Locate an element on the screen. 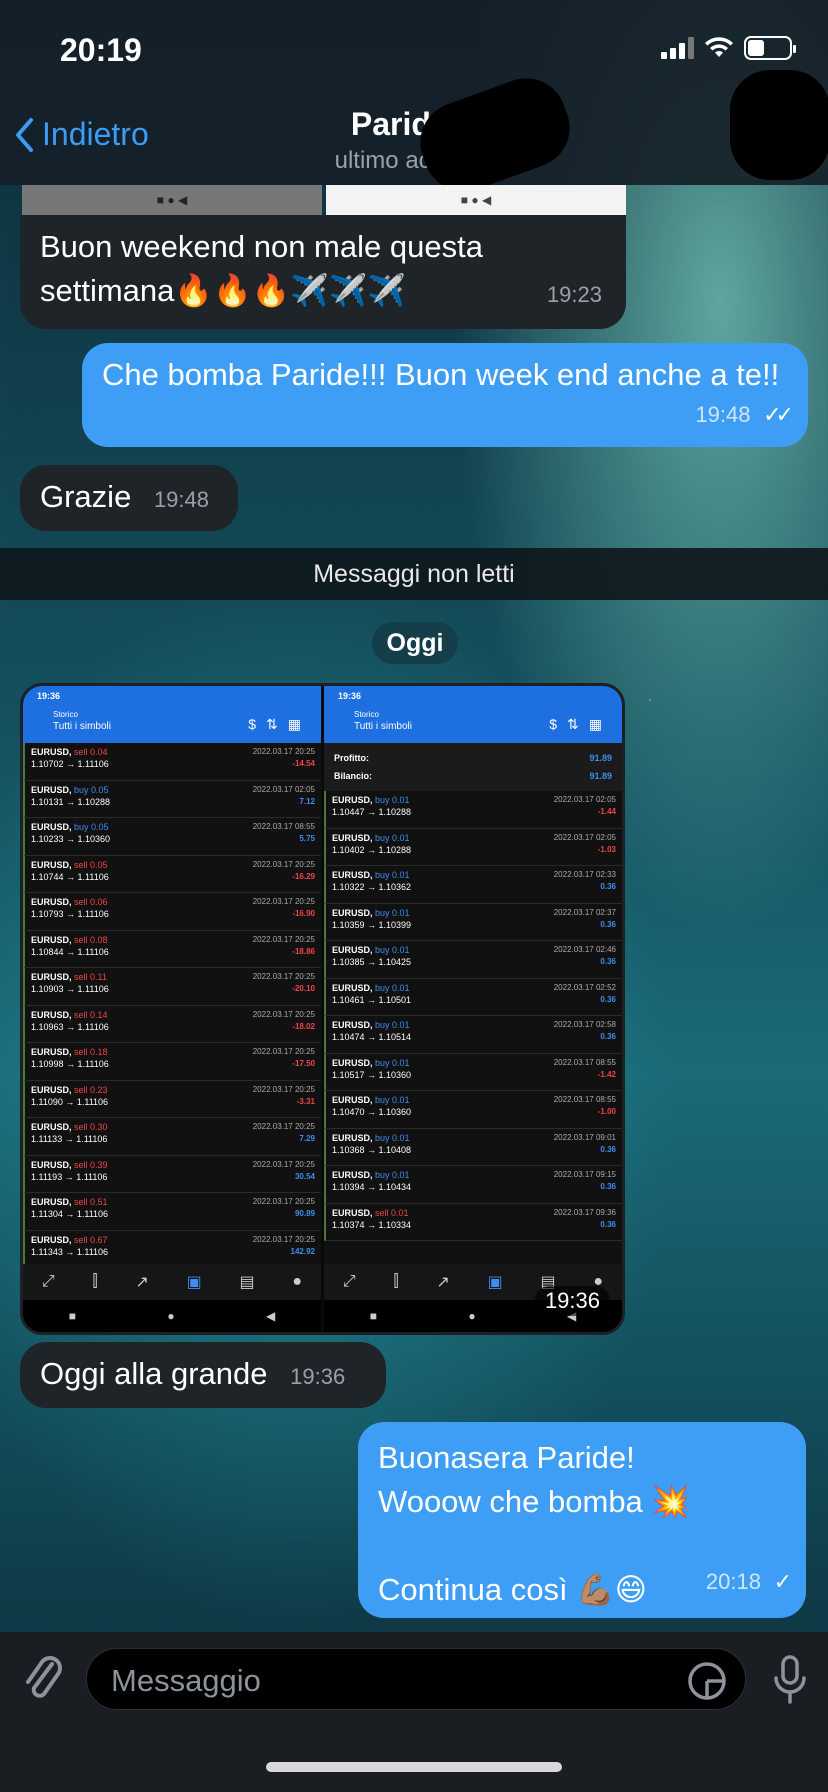 The width and height of the screenshot is (828, 1792). home-indicator is located at coordinates (414, 1767).